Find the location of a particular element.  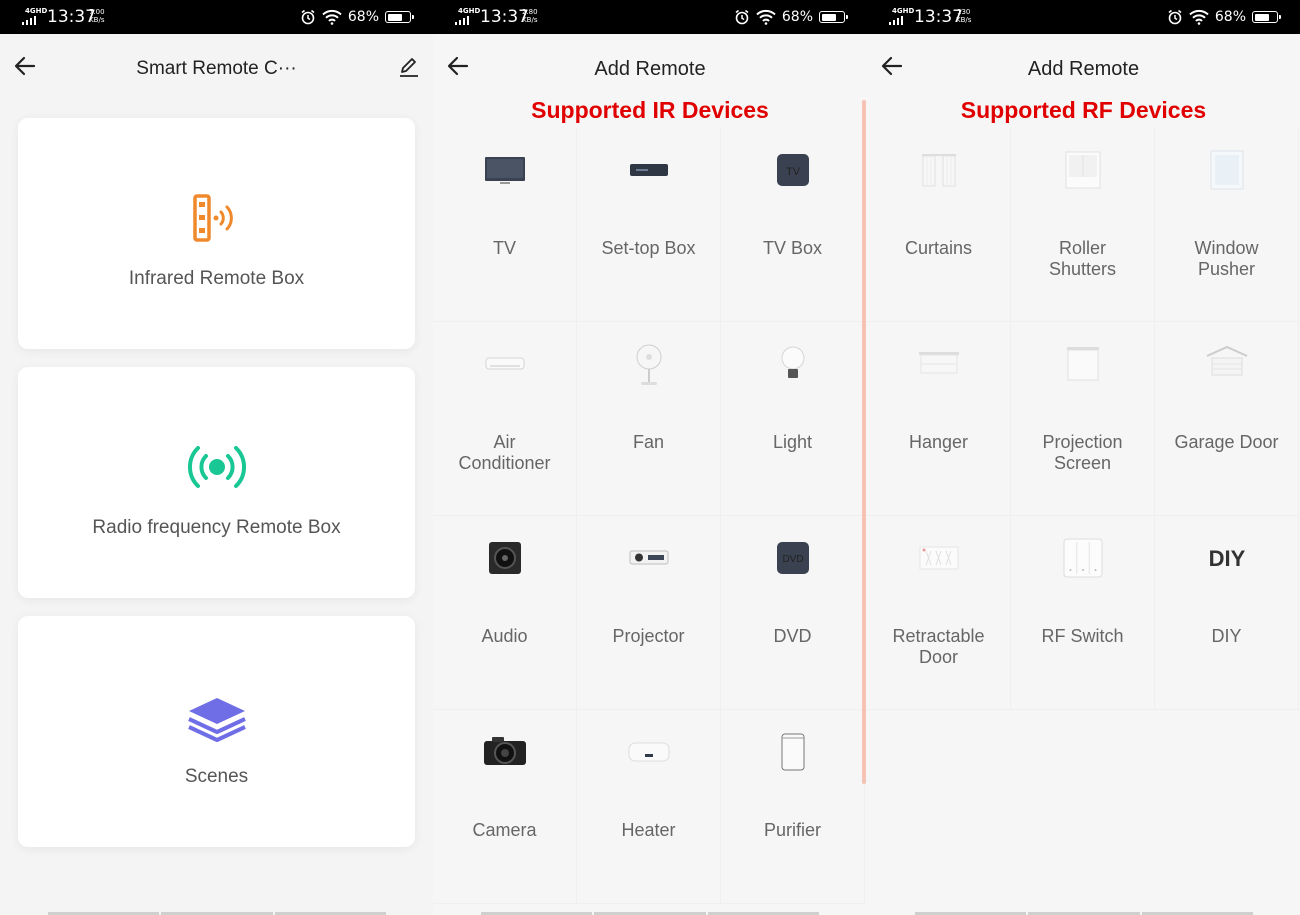

dvd-icon: DVD is located at coordinates (792, 558).